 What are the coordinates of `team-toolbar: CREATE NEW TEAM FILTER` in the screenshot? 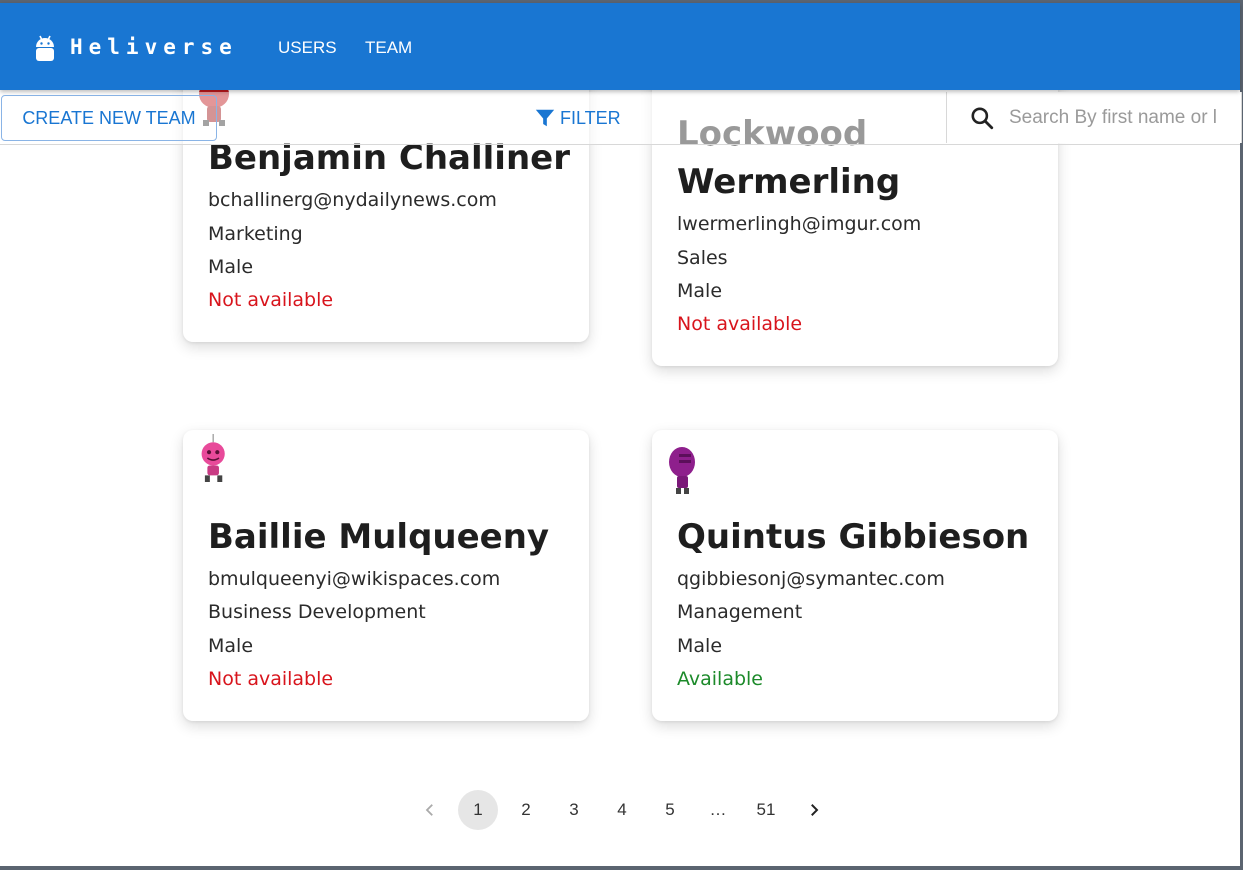 It's located at (621, 118).